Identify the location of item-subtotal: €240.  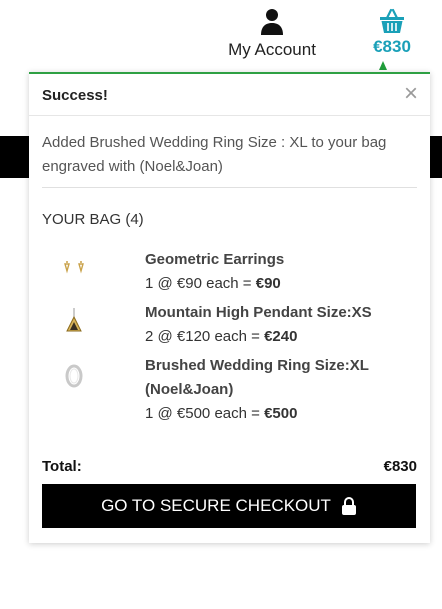
(281, 336).